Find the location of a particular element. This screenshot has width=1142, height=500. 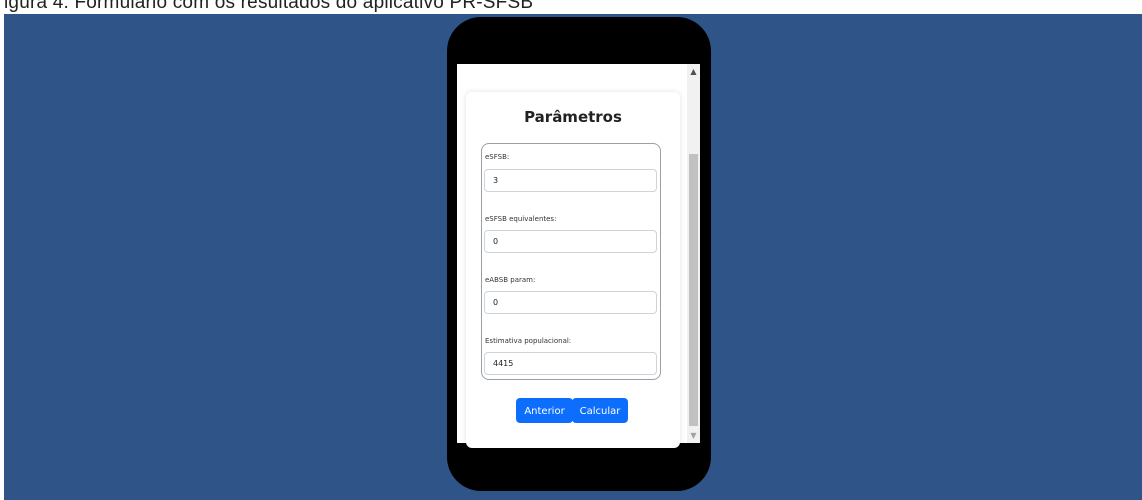

eabsb-param-input is located at coordinates (570, 302).